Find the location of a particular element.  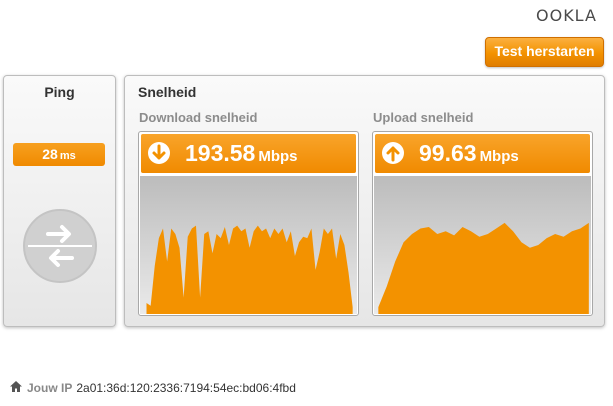

restart-test-button: Test herstarten is located at coordinates (544, 52).